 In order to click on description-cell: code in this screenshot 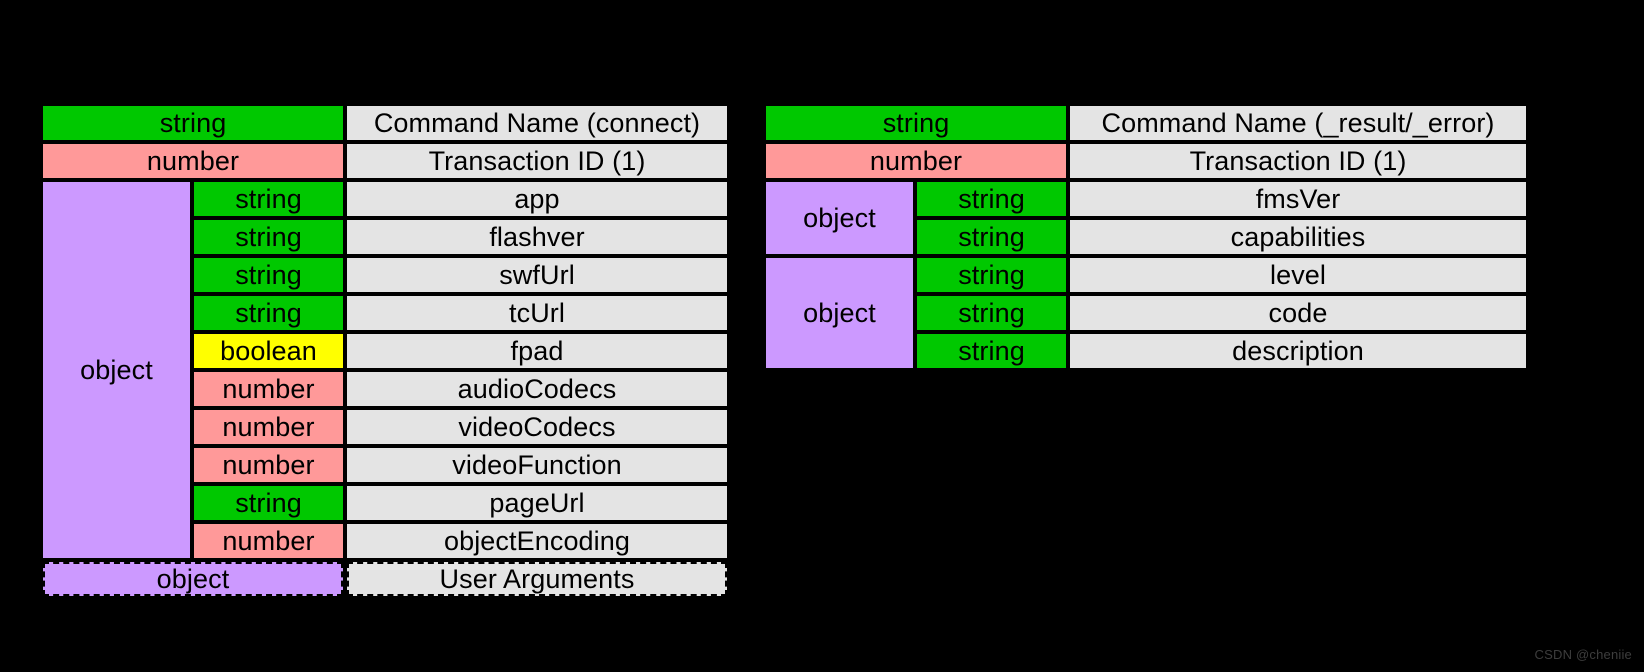, I will do `click(1298, 313)`.